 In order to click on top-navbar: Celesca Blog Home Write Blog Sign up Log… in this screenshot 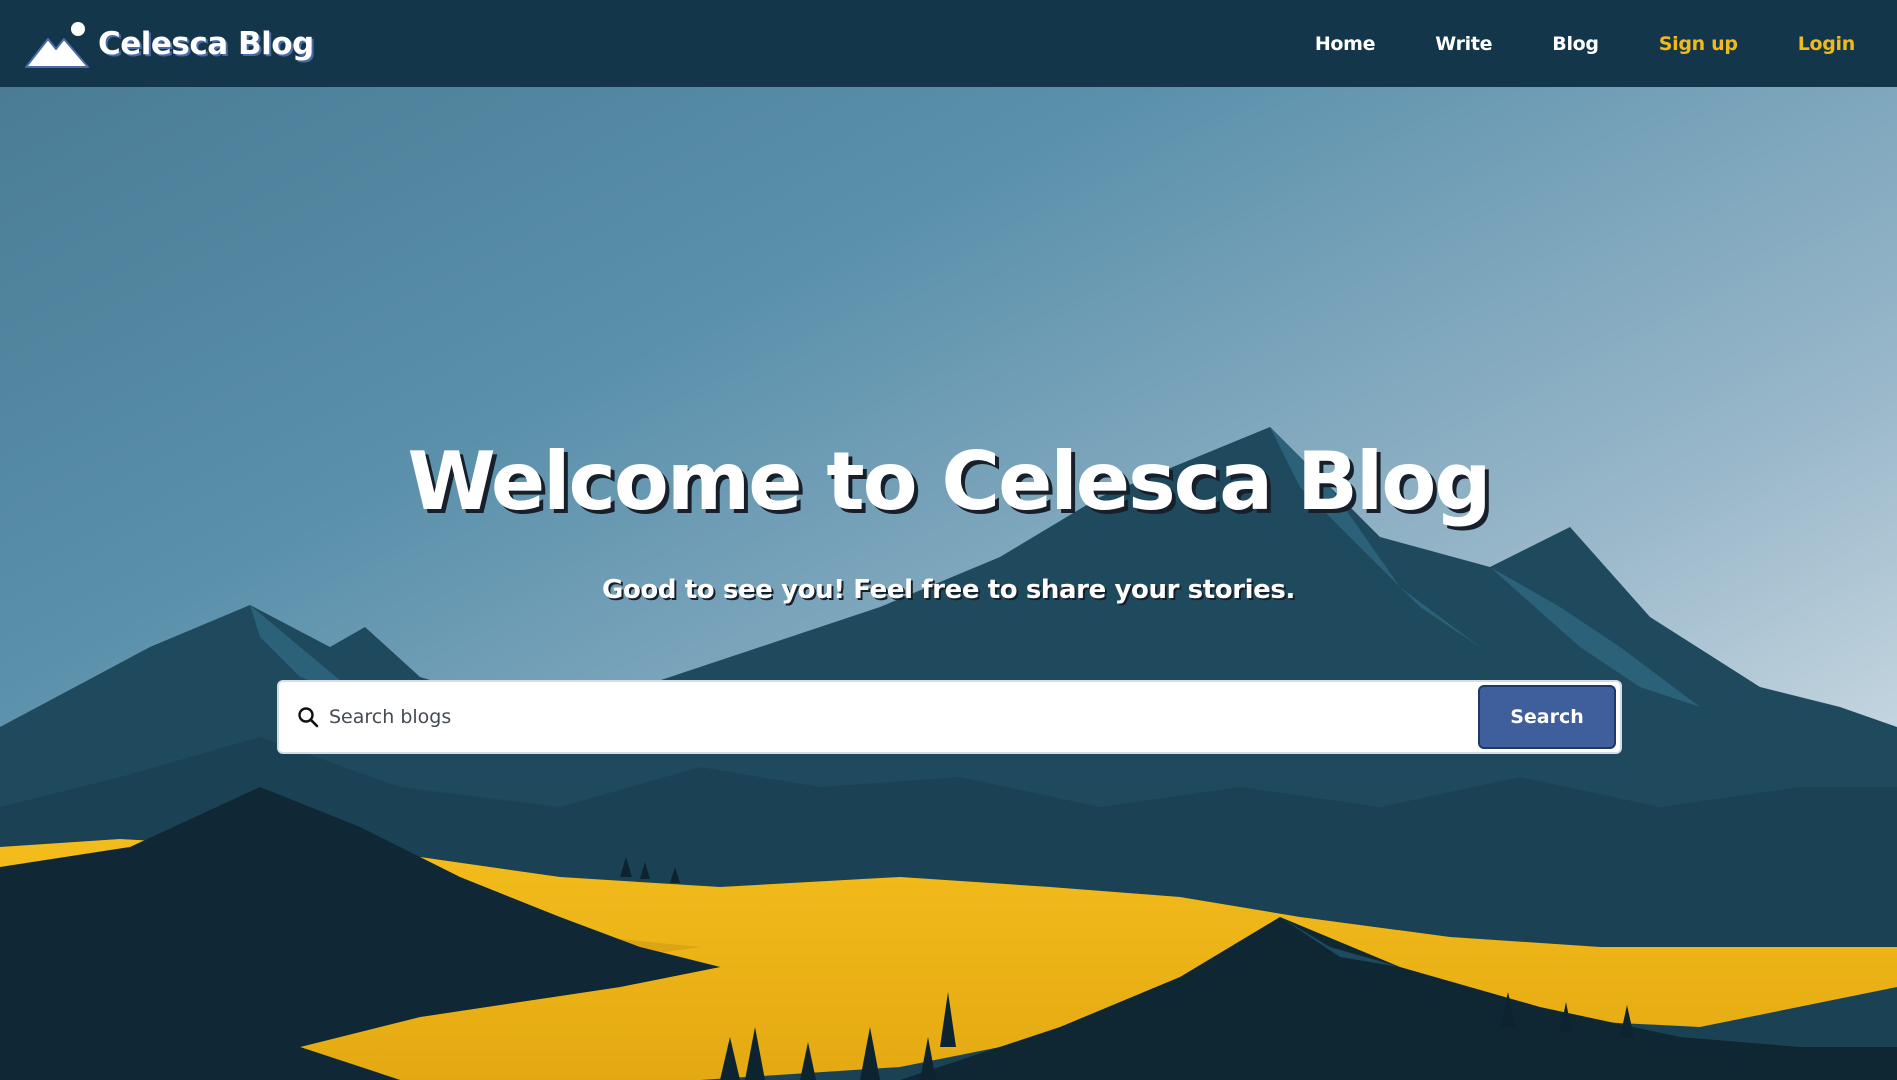, I will do `click(948, 43)`.